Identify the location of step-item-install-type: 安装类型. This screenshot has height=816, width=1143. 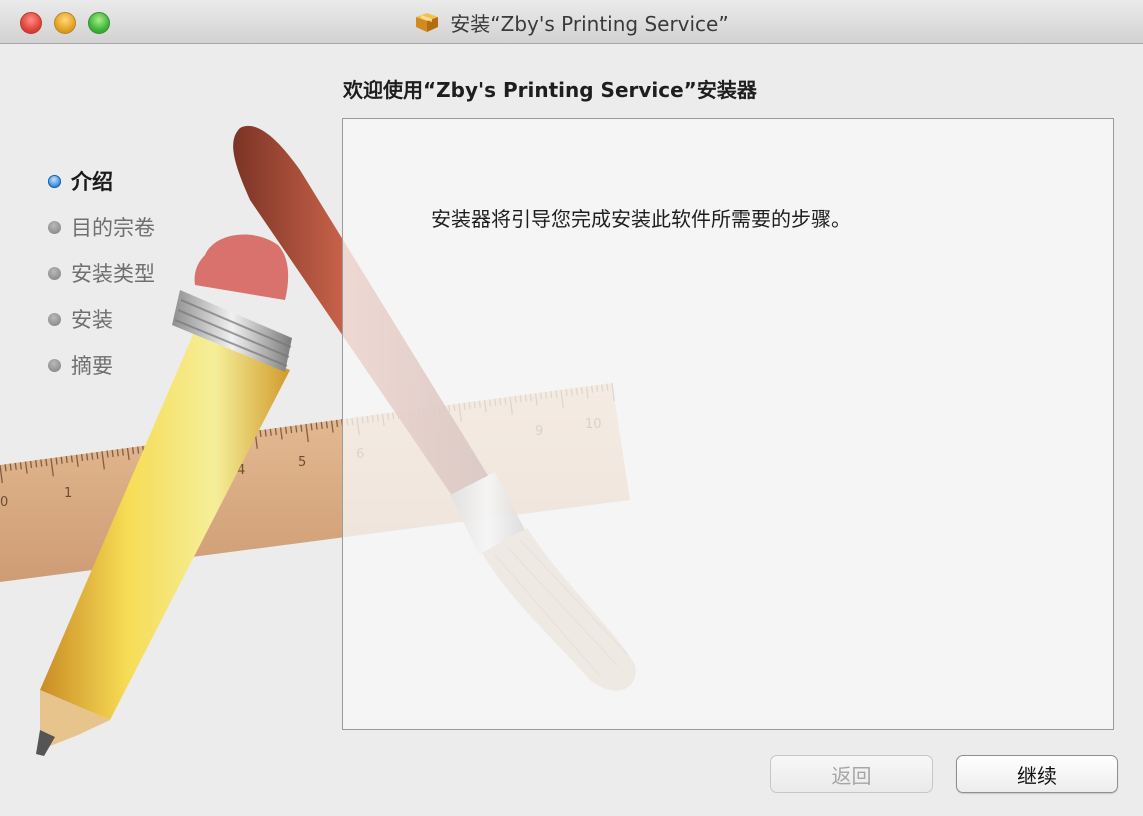
(101, 273).